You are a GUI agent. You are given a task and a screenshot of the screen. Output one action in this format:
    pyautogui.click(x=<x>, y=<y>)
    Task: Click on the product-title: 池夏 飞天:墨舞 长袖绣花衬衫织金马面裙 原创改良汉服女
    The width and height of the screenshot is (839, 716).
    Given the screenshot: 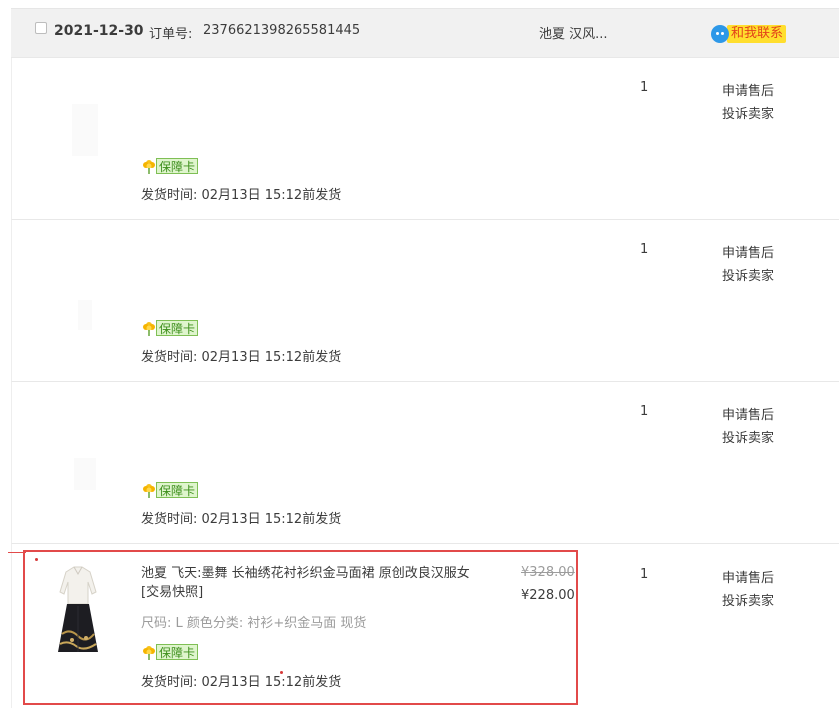 What is the action you would take?
    pyautogui.click(x=305, y=573)
    